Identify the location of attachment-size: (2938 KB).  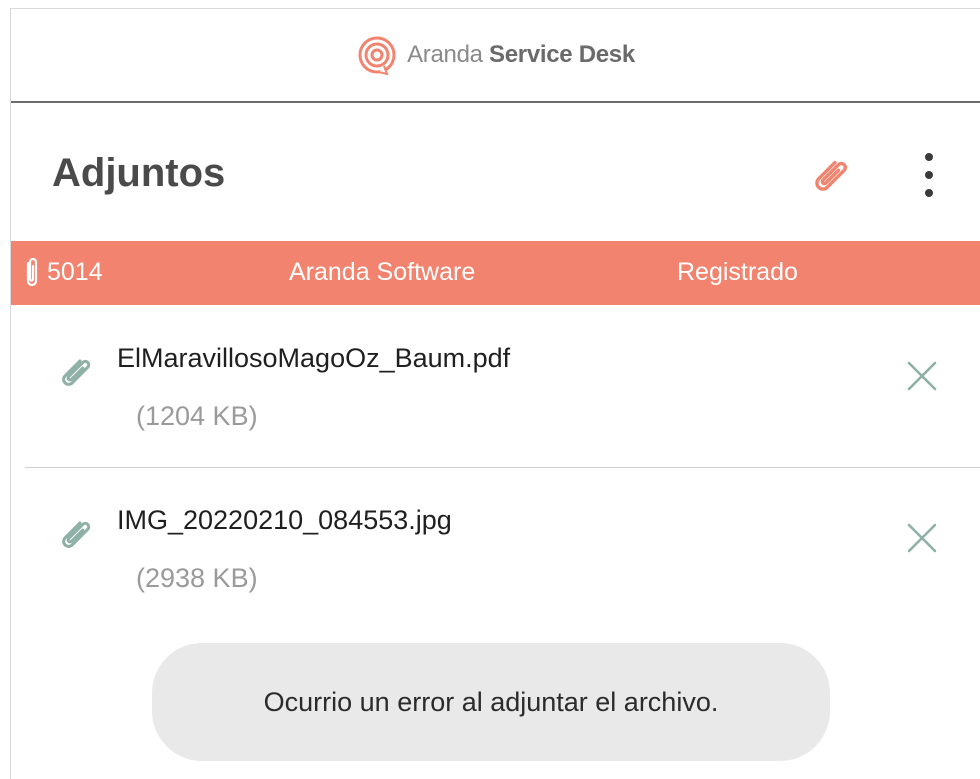
(197, 578).